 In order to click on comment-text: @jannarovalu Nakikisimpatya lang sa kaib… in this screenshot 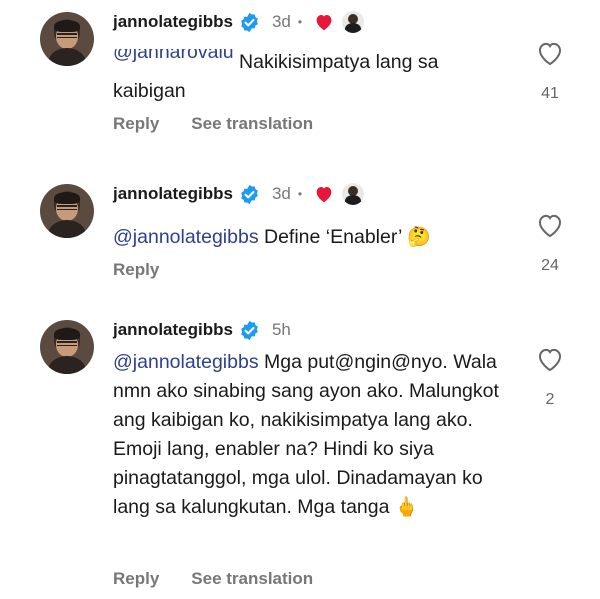, I will do `click(313, 77)`.